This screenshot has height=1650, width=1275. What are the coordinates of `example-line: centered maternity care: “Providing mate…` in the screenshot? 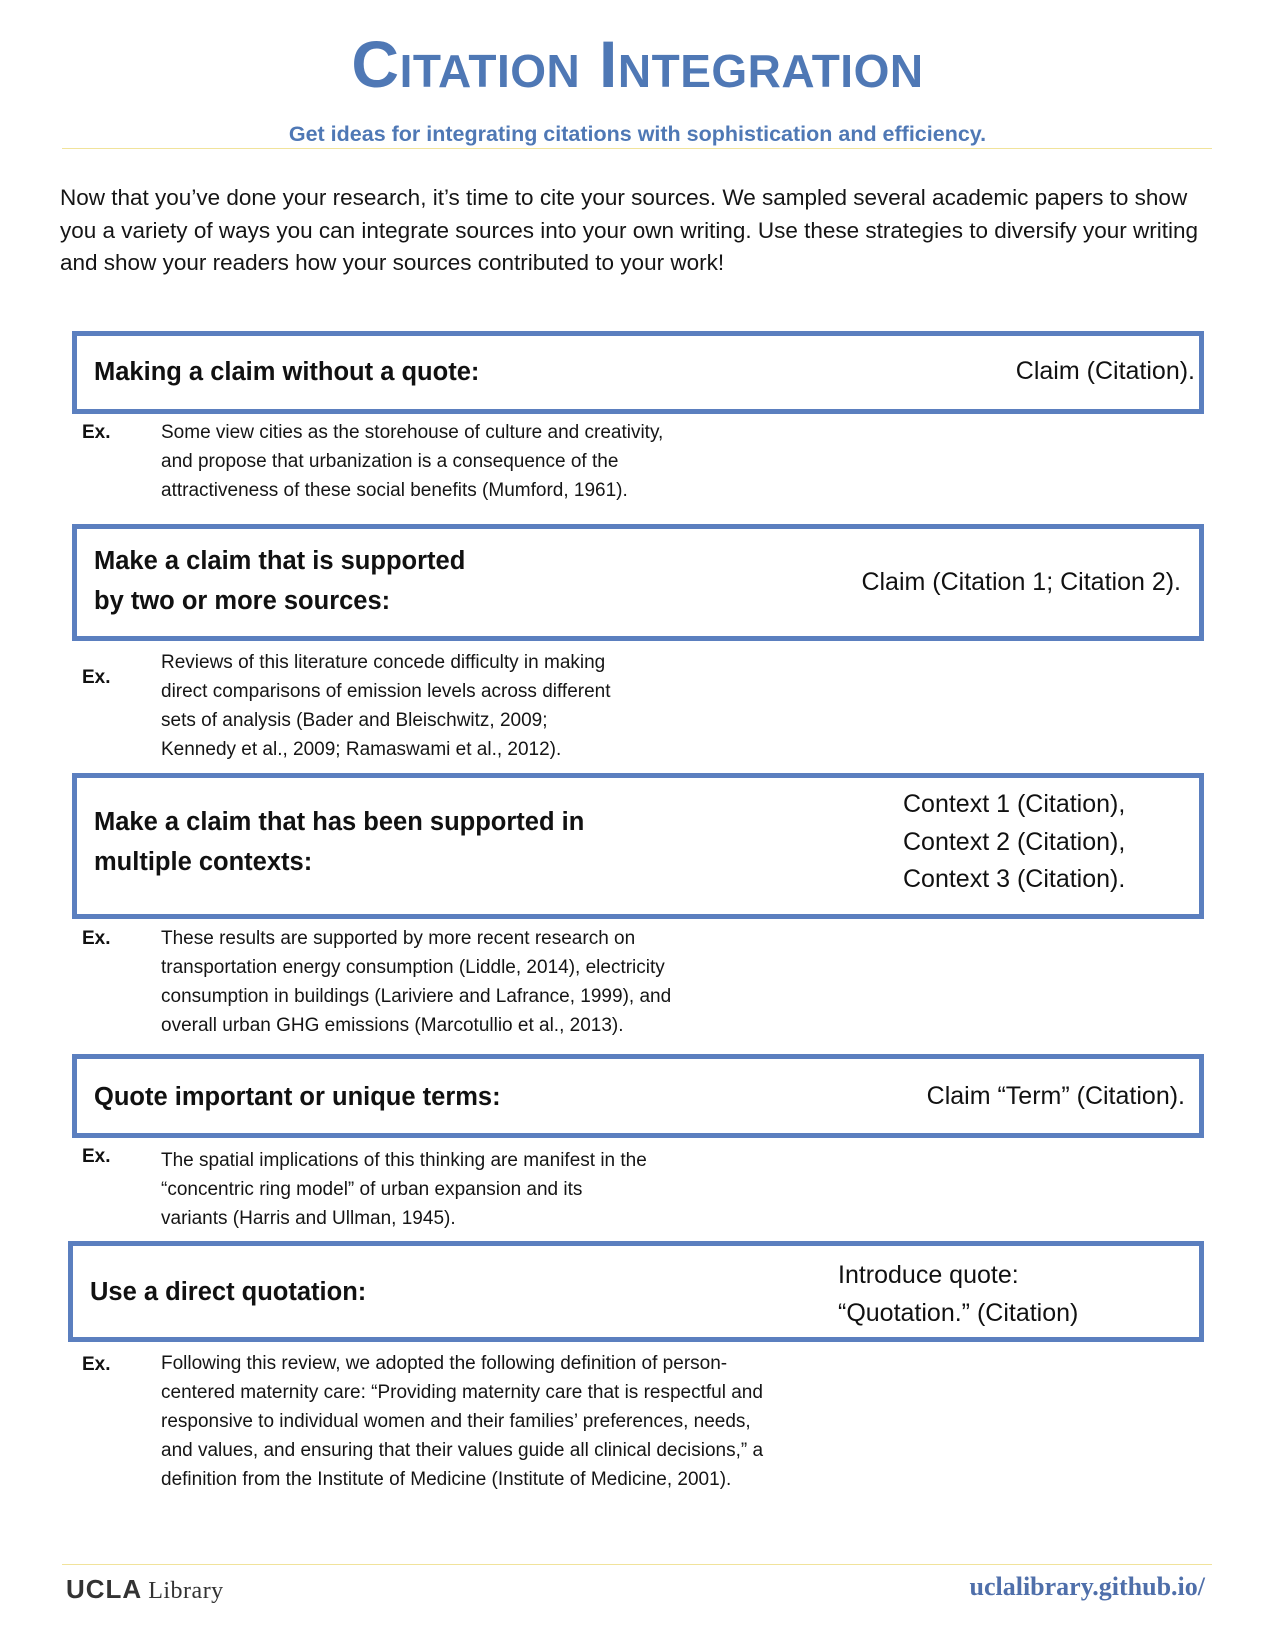 It's located at (462, 1392).